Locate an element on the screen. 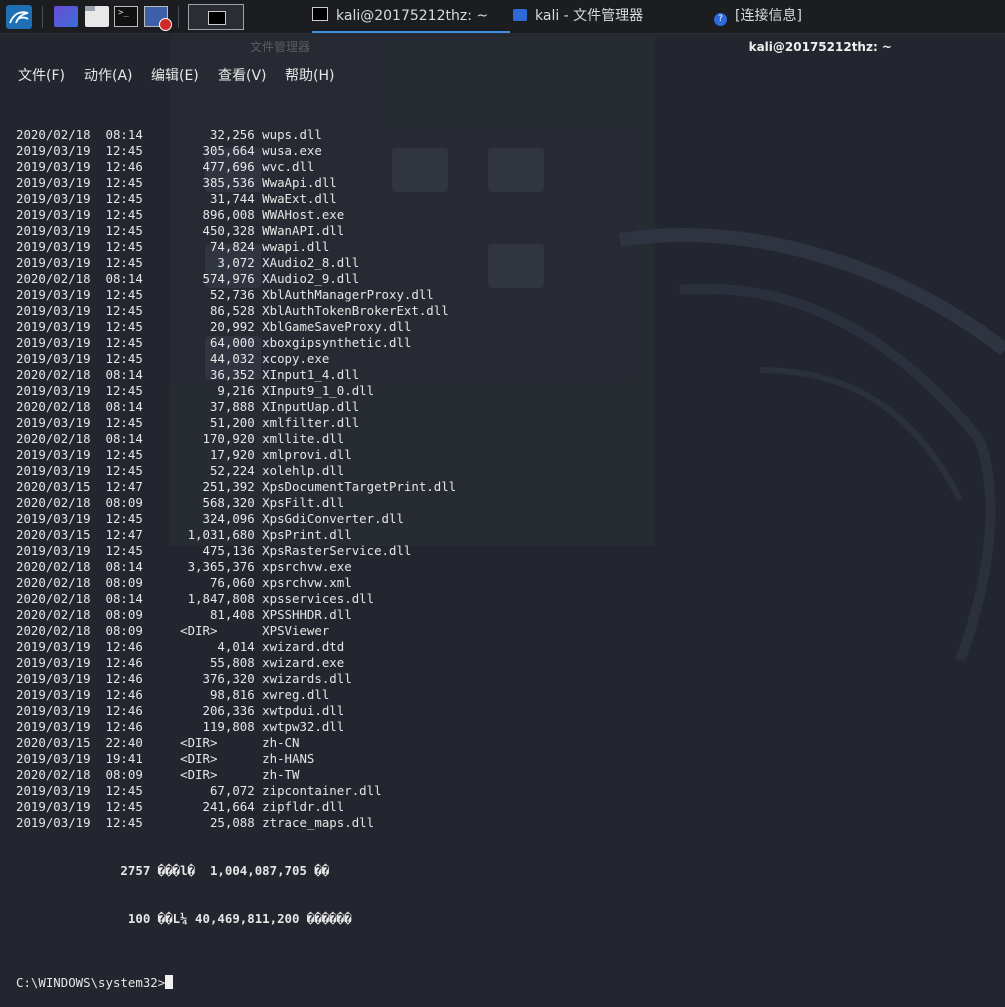 Image resolution: width=1005 pixels, height=1007 pixels. listing-row: 2020/02/18 08:09 81,408 XPSSHHDR.dll is located at coordinates (184, 614).